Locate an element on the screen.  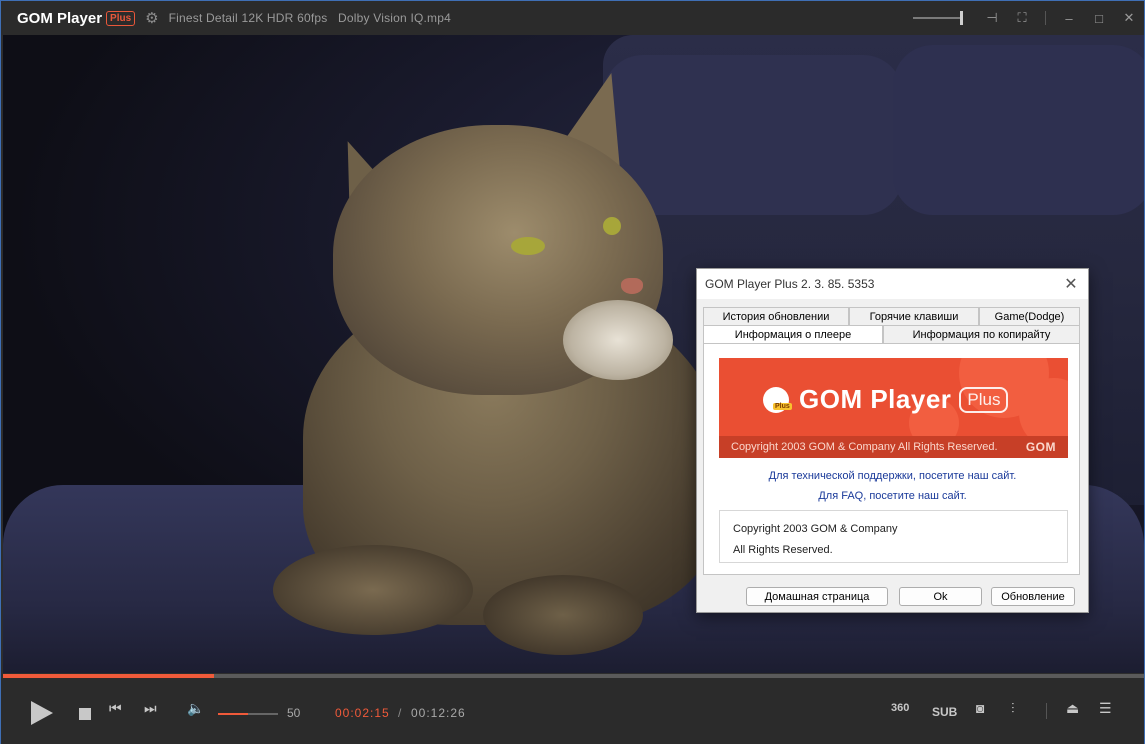
previous-icon: ⏮ is located at coordinates (115, 708).